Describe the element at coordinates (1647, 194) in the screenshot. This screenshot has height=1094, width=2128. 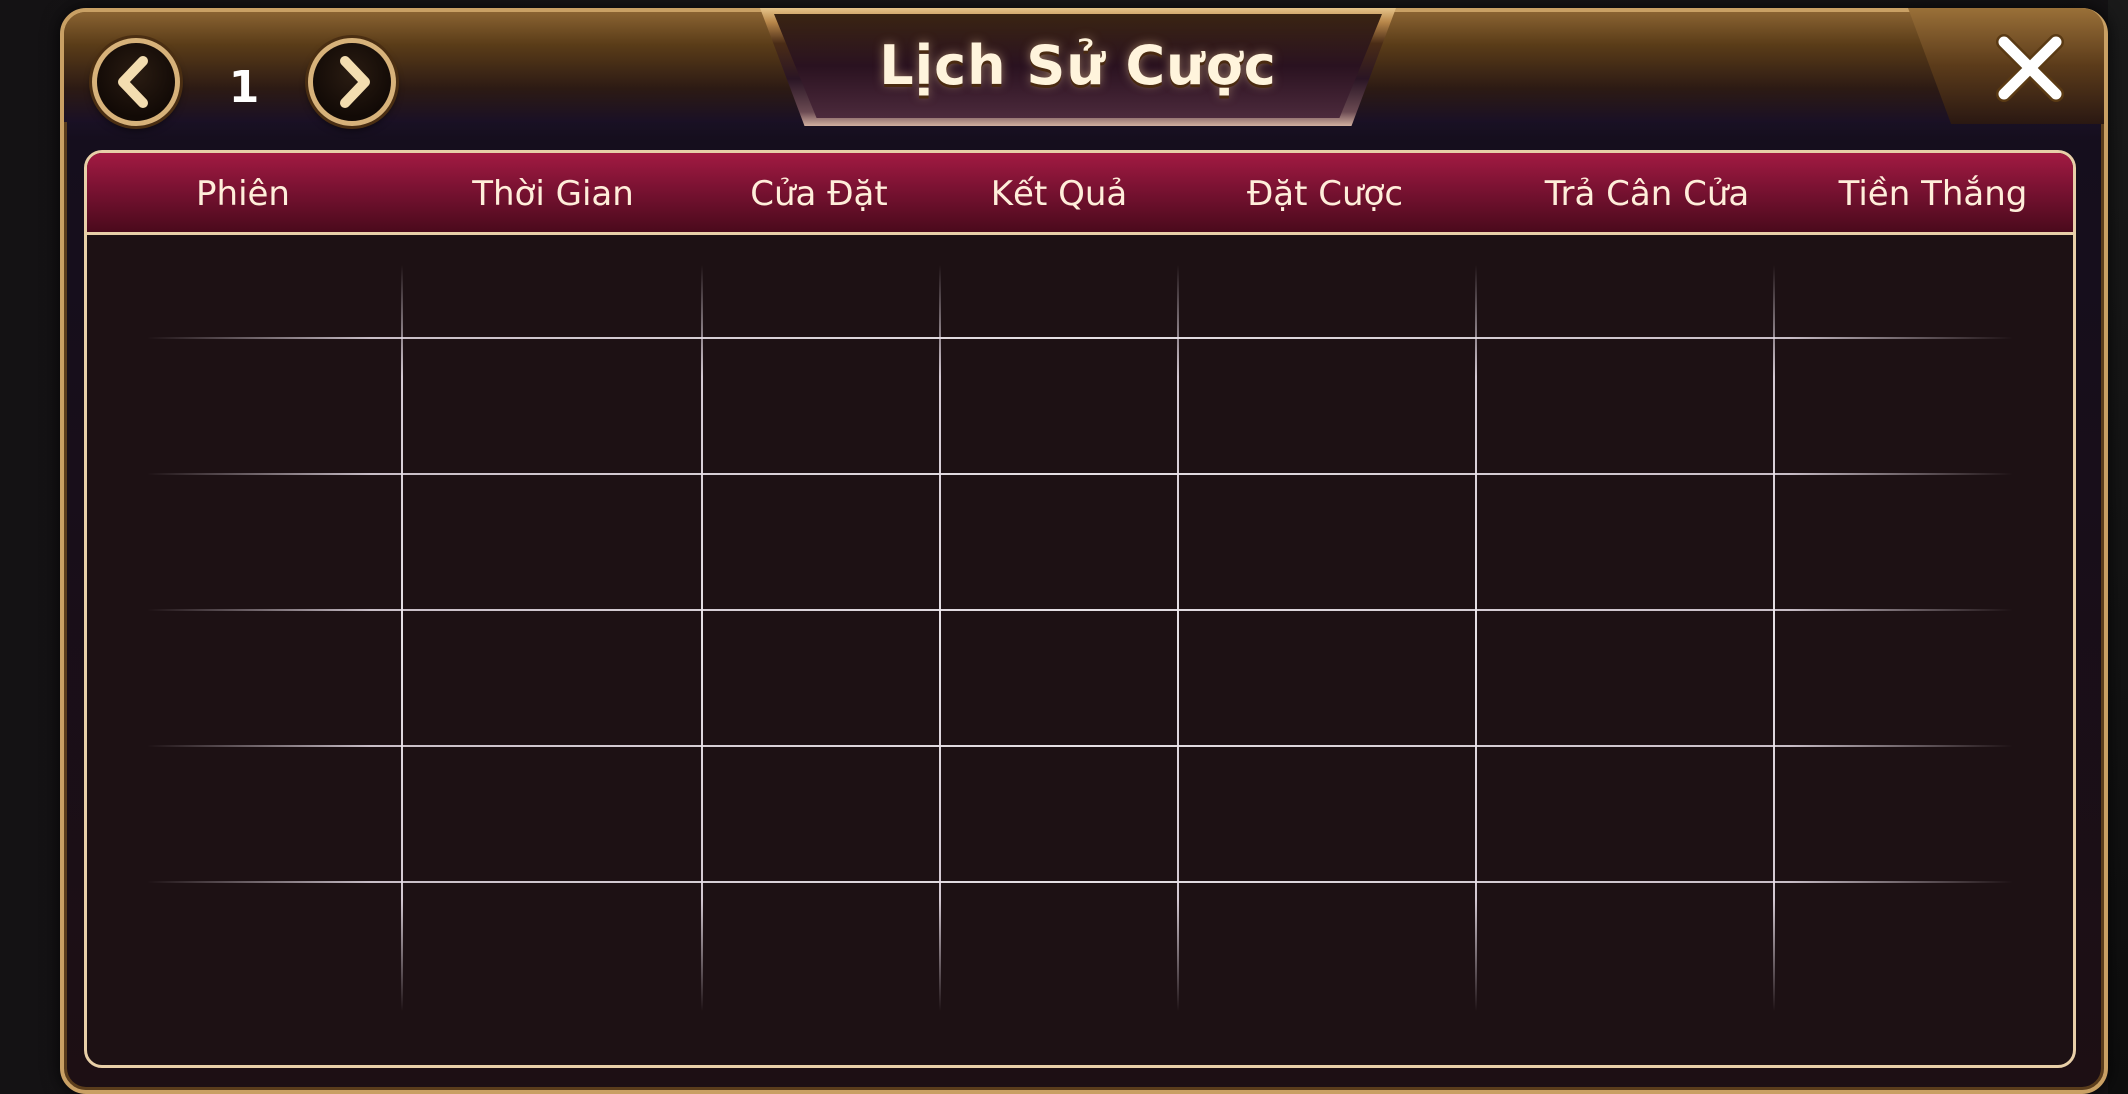
I see `col-header-balance-return: Trả Cân Cửa` at that location.